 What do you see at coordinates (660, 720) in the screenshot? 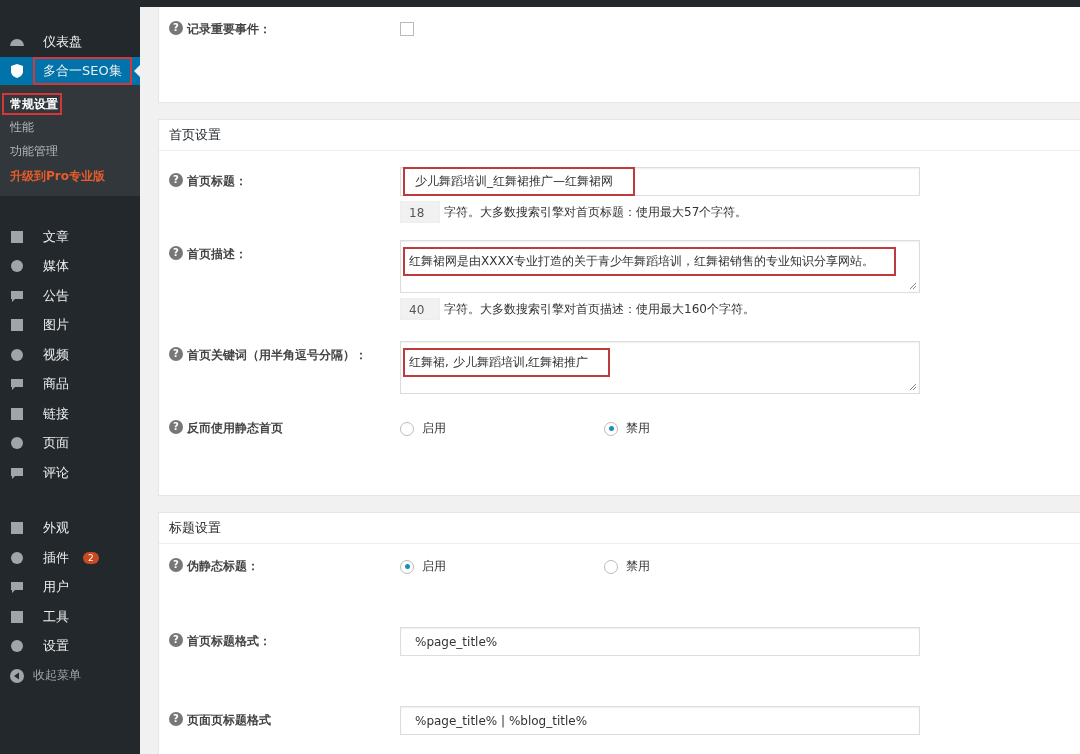
I see `text-field: %page_title% | %blog_title%` at bounding box center [660, 720].